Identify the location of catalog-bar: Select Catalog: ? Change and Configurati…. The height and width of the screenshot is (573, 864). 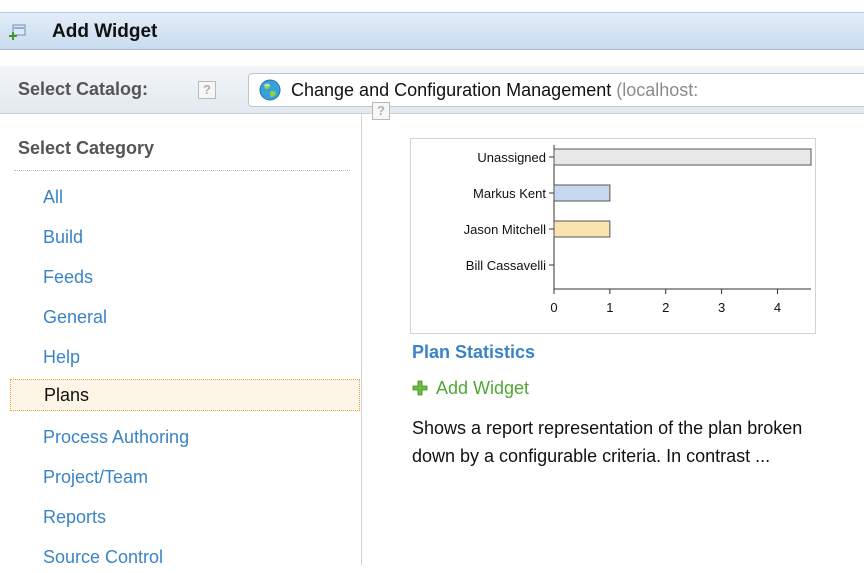
(432, 90).